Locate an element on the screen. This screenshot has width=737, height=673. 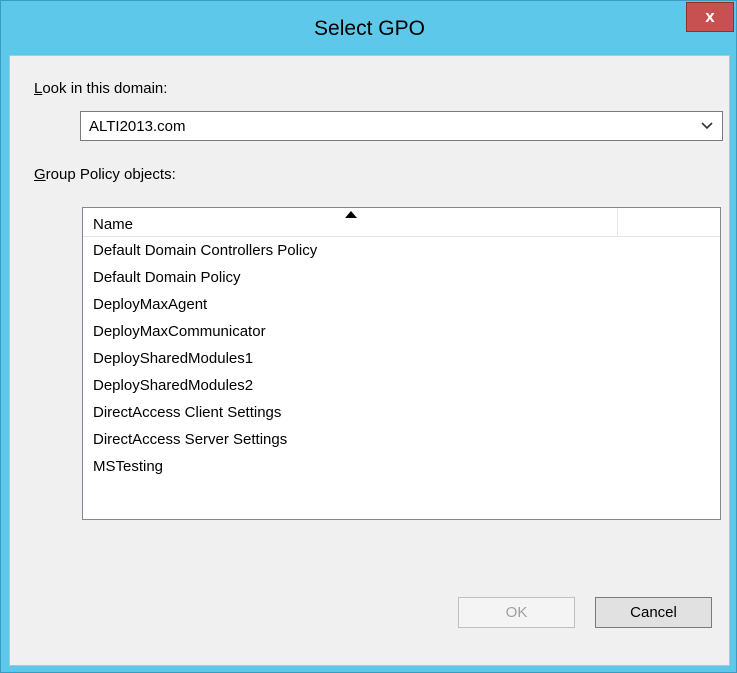
column-header-name: Name is located at coordinates (350, 222).